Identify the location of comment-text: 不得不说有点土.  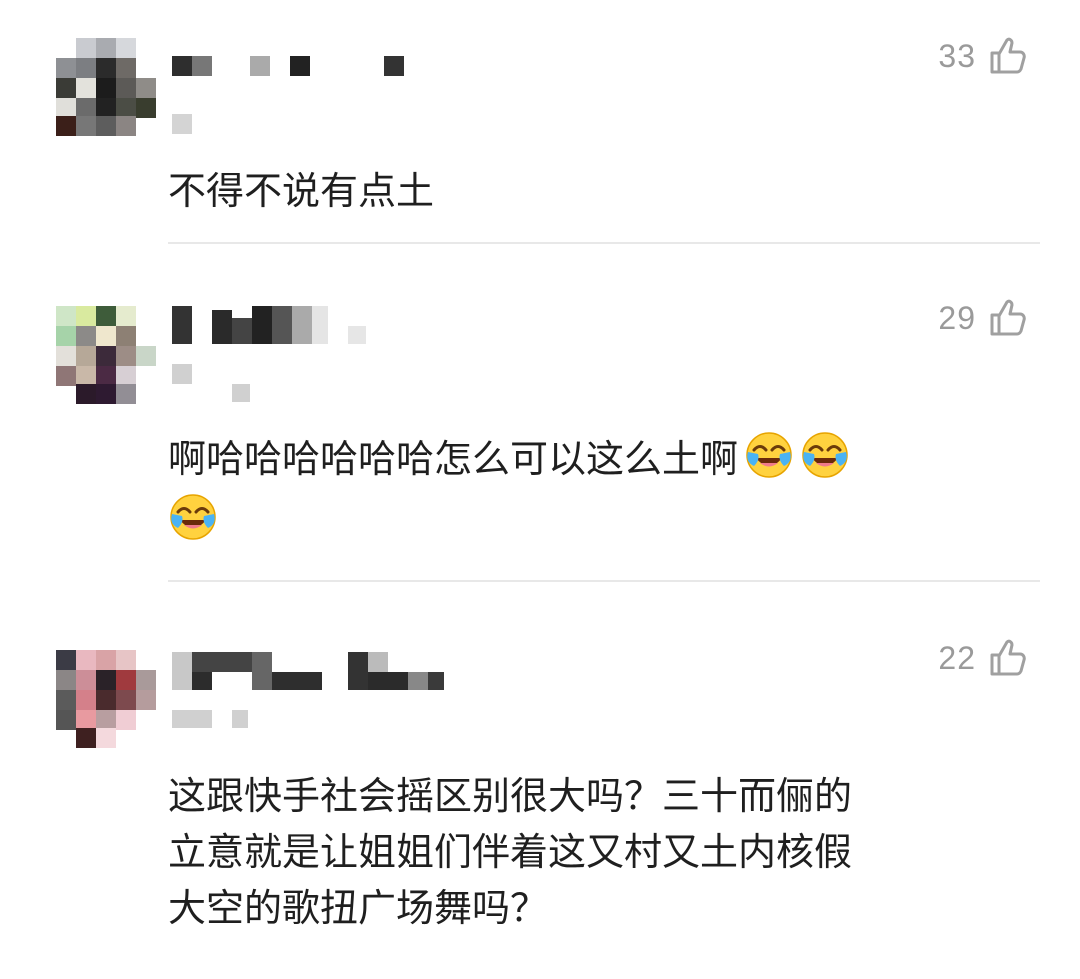
(301, 191).